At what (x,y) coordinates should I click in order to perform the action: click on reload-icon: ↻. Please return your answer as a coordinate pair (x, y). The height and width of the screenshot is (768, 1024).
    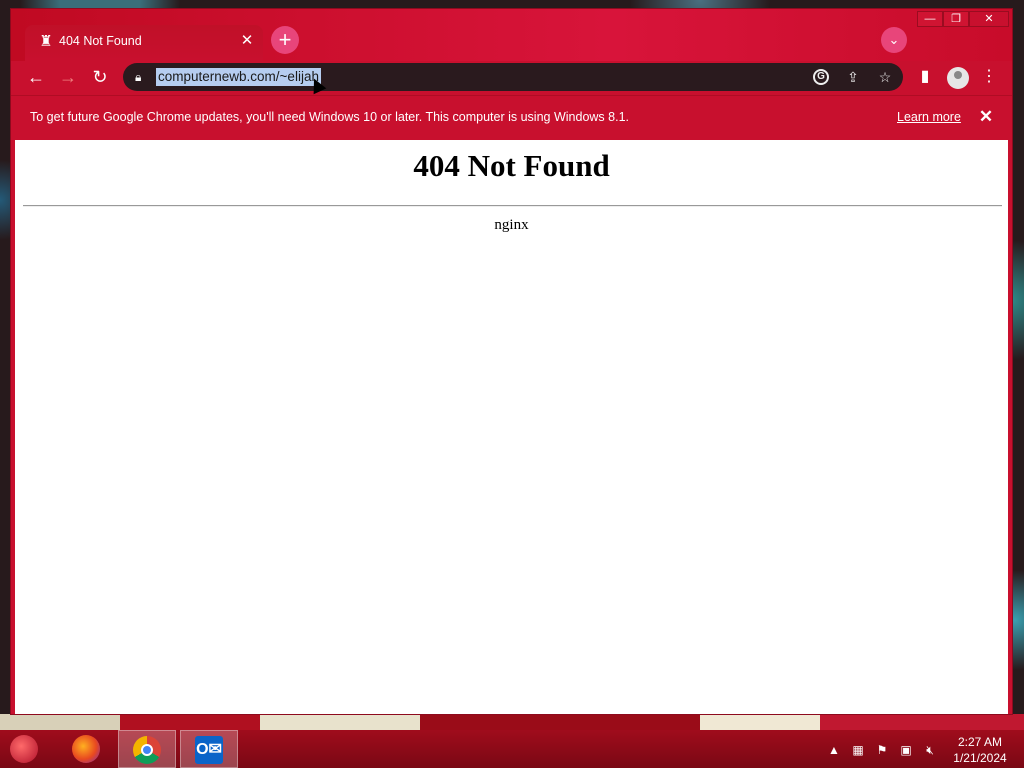
    Looking at the image, I should click on (100, 77).